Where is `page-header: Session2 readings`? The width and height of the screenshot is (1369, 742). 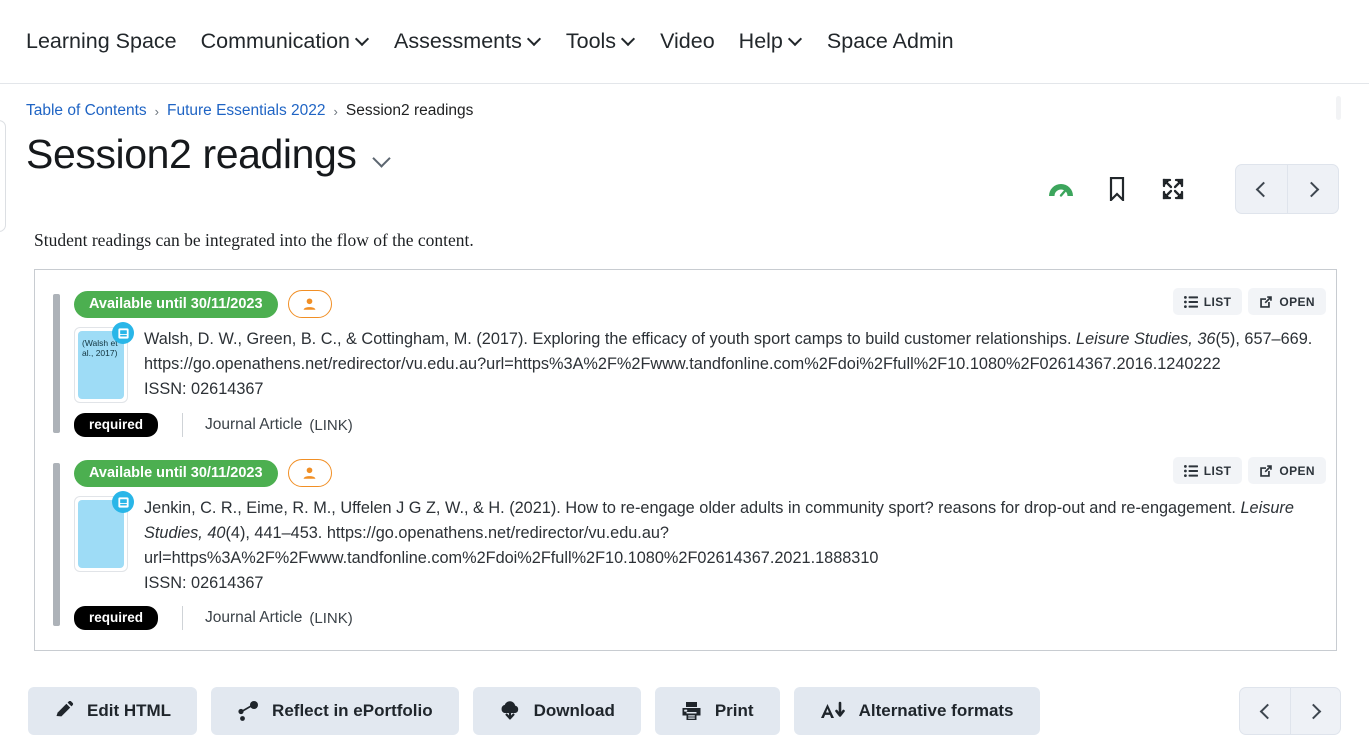
page-header: Session2 readings is located at coordinates (684, 167).